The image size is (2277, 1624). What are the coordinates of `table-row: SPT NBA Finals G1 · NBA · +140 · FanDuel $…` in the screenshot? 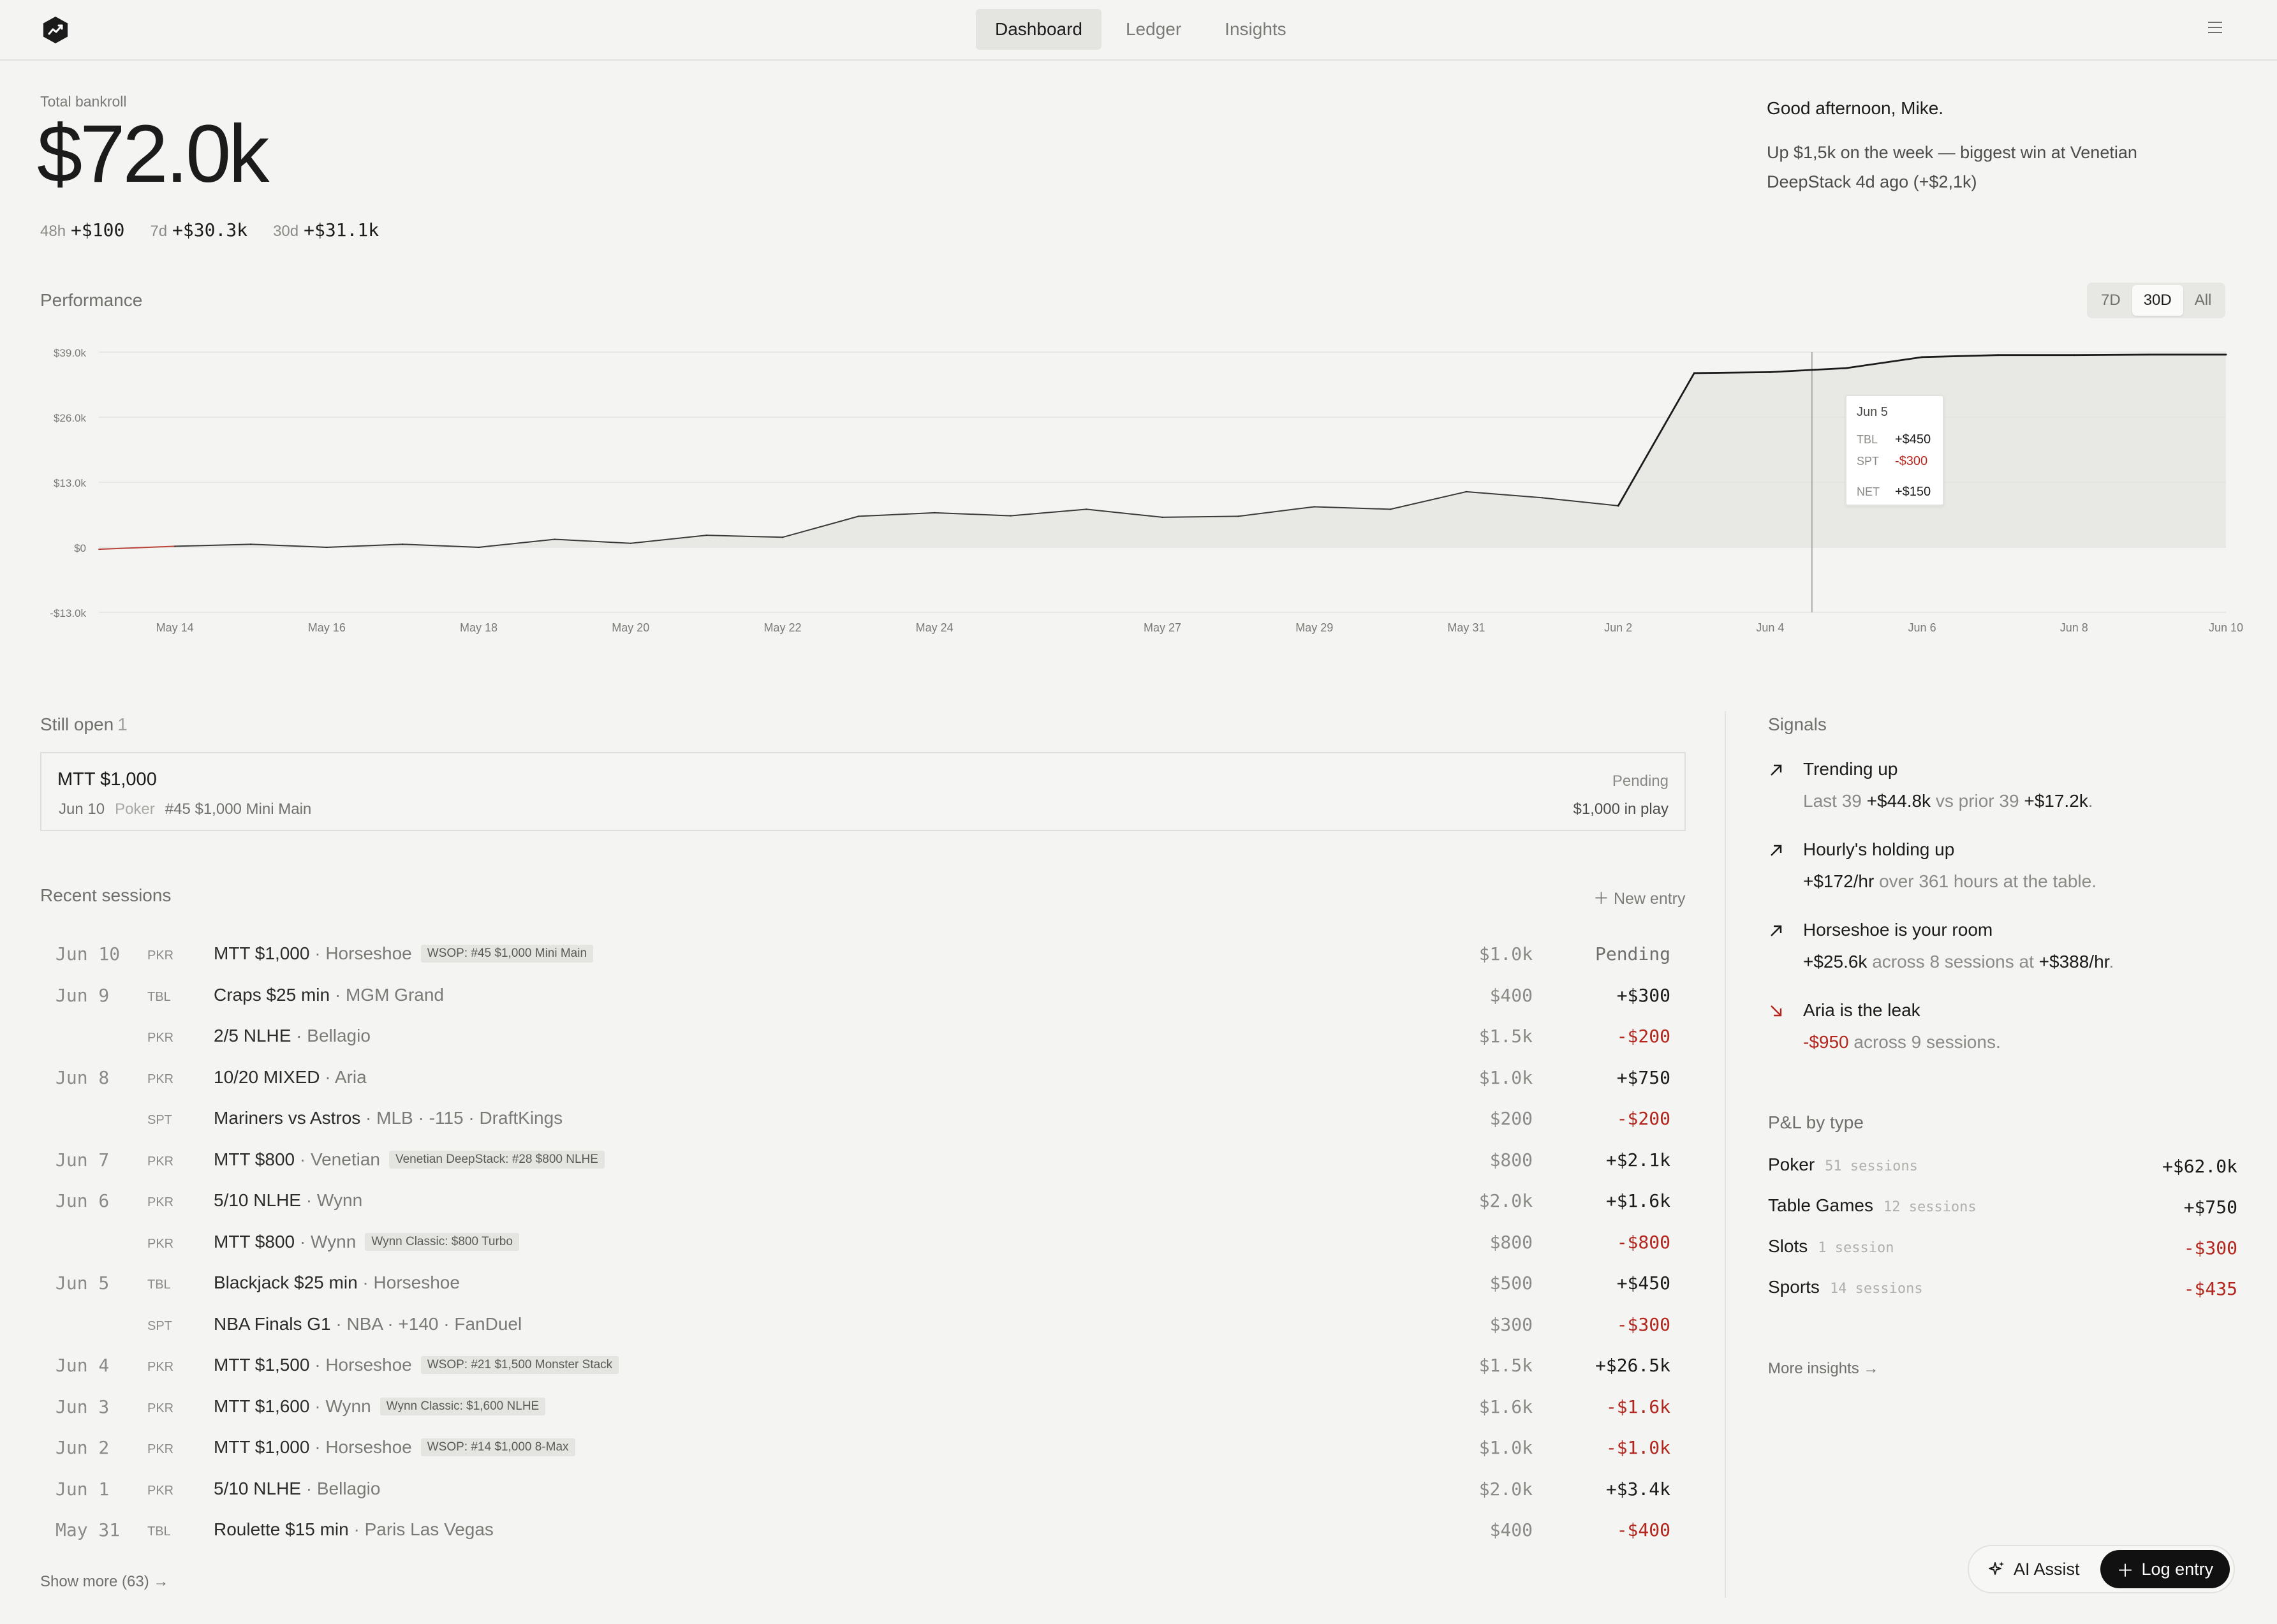 It's located at (863, 1326).